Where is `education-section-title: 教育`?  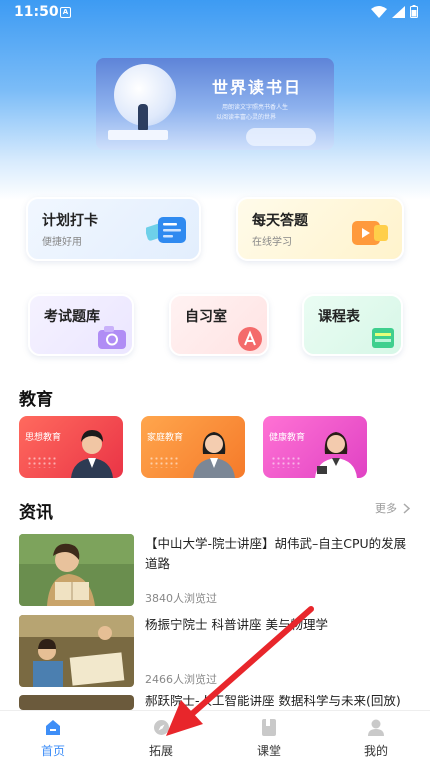
education-section-title: 教育 is located at coordinates (36, 400).